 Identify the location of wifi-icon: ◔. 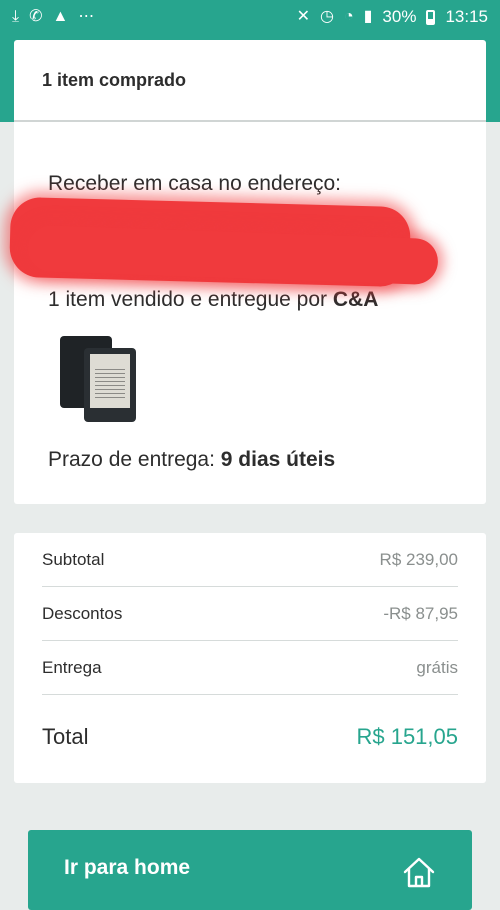
(348, 16).